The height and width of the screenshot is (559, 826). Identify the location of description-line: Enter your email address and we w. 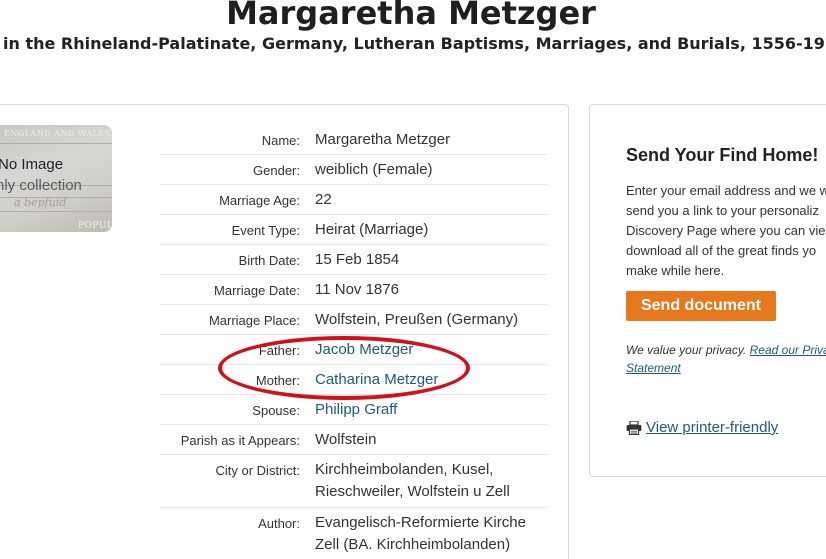
(726, 190).